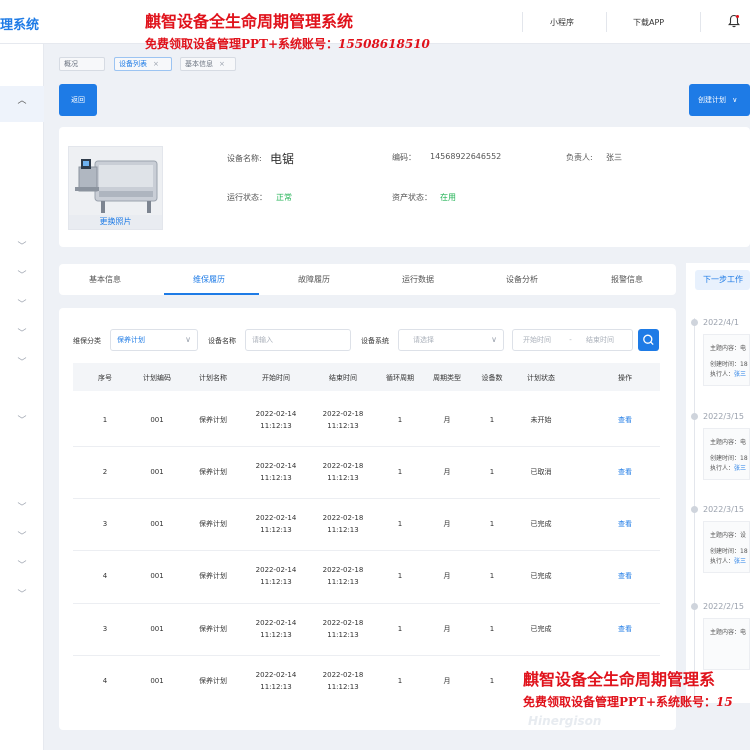 Image resolution: width=750 pixels, height=750 pixels. What do you see at coordinates (541, 378) in the screenshot?
I see `column-header: 计划状态` at bounding box center [541, 378].